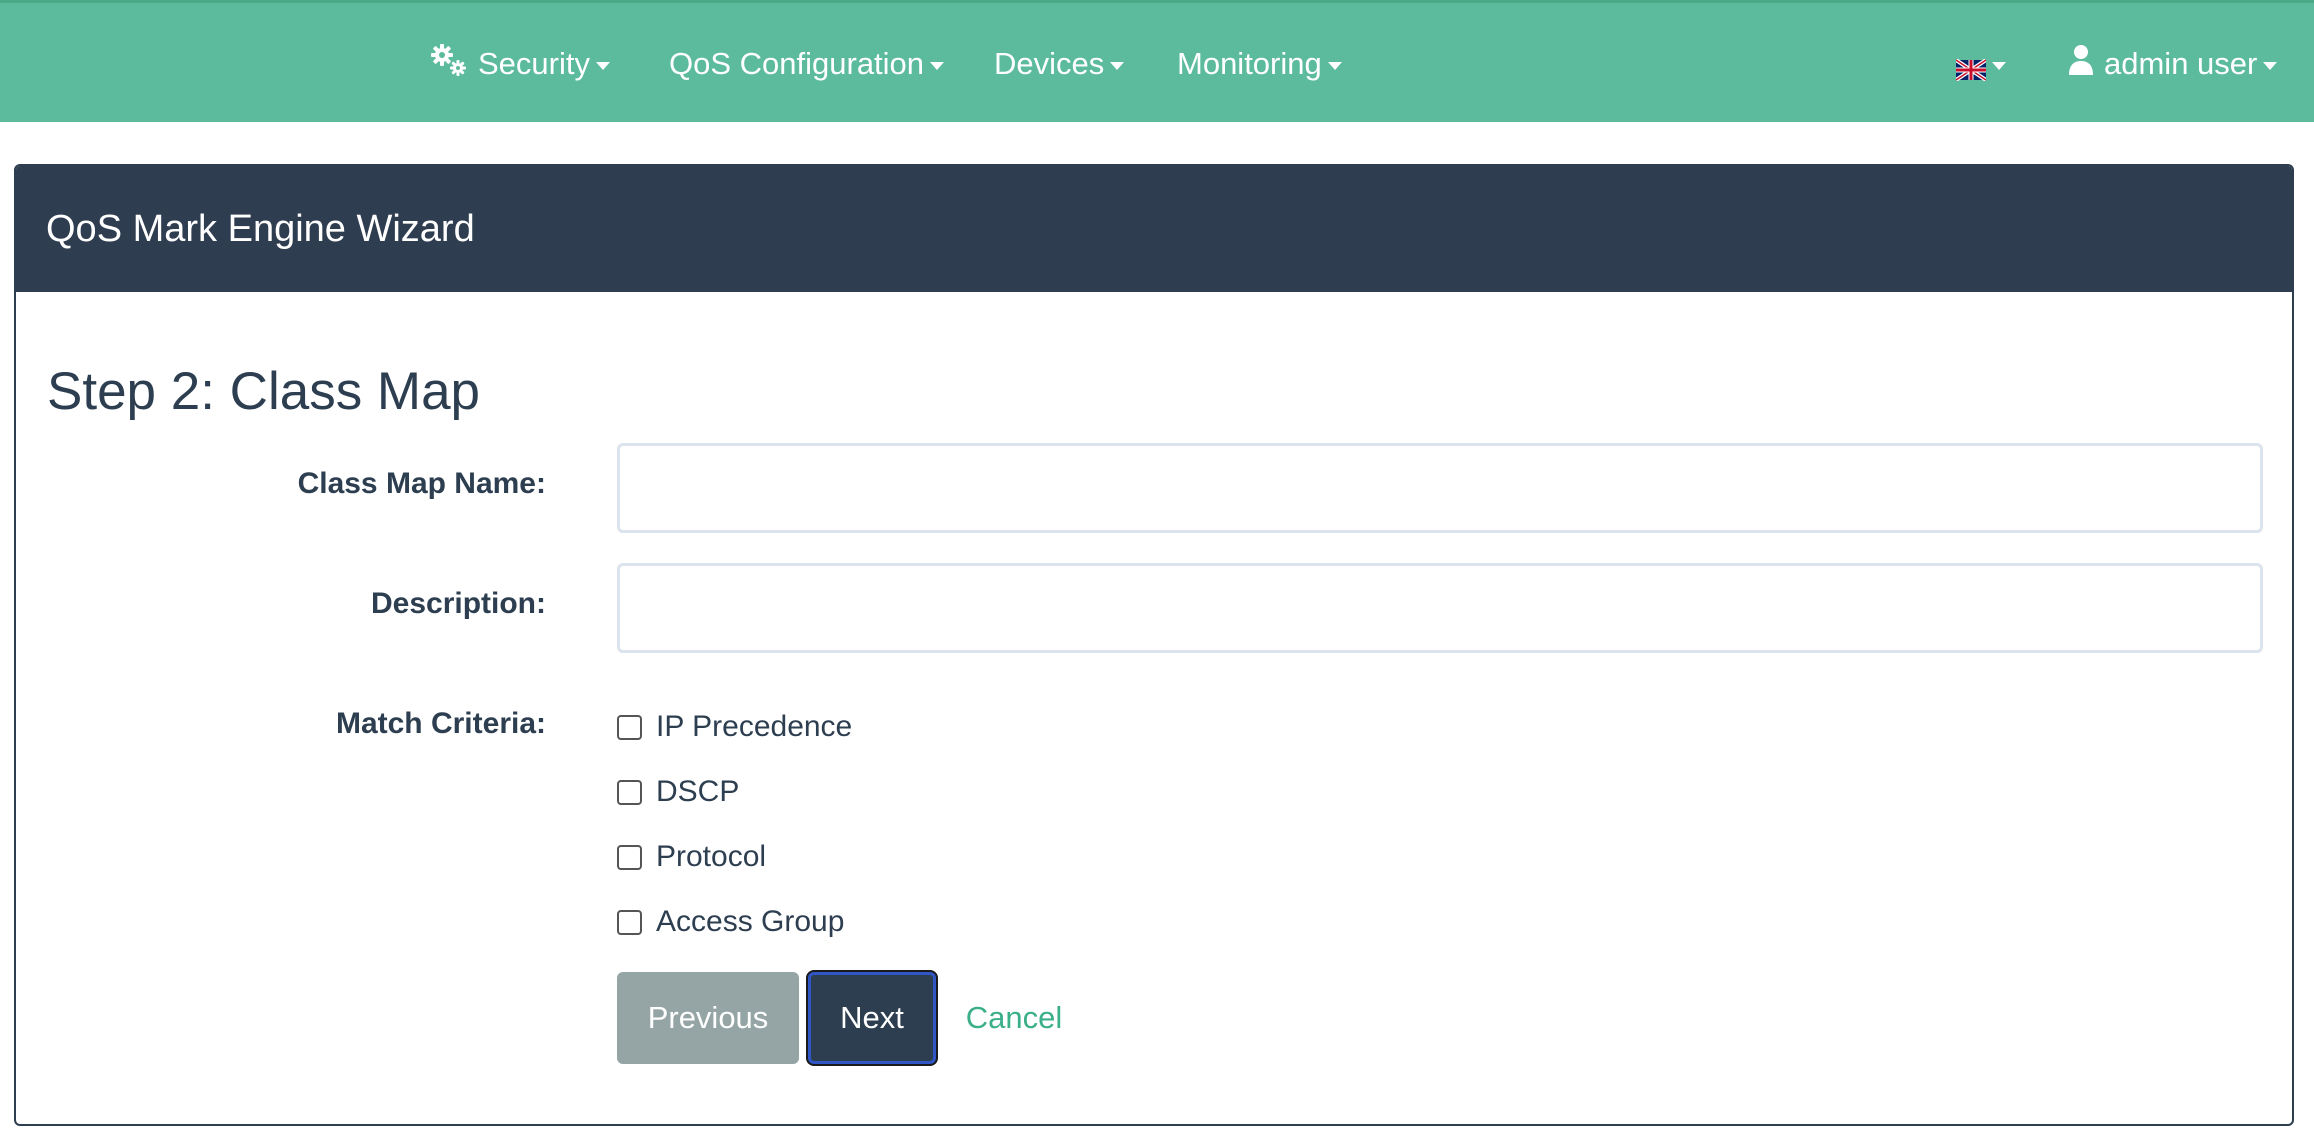 The image size is (2314, 1148). Describe the element at coordinates (629, 727) in the screenshot. I see `ip-precedence-checkbox` at that location.